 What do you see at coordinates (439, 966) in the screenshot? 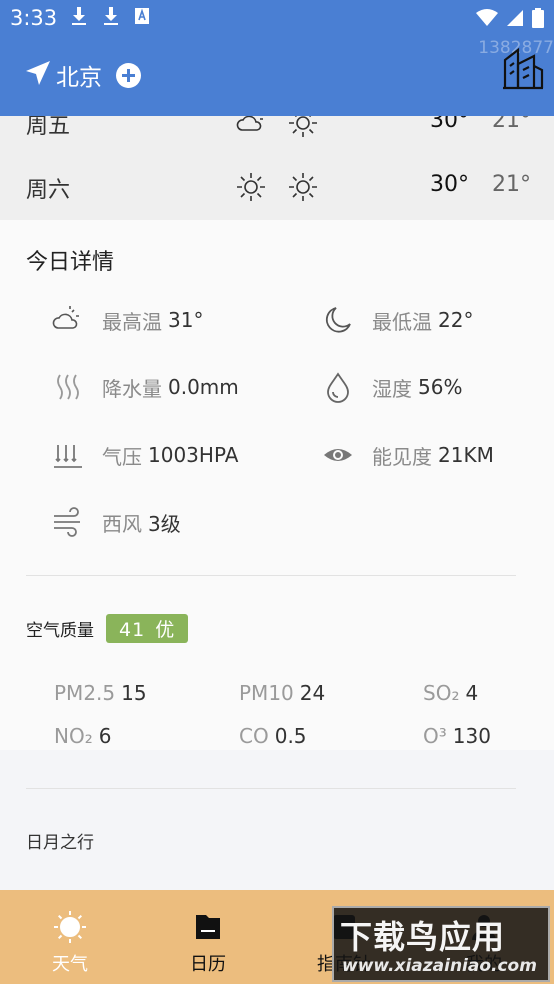
I see `watermark-url: www.xiazainiao.com` at bounding box center [439, 966].